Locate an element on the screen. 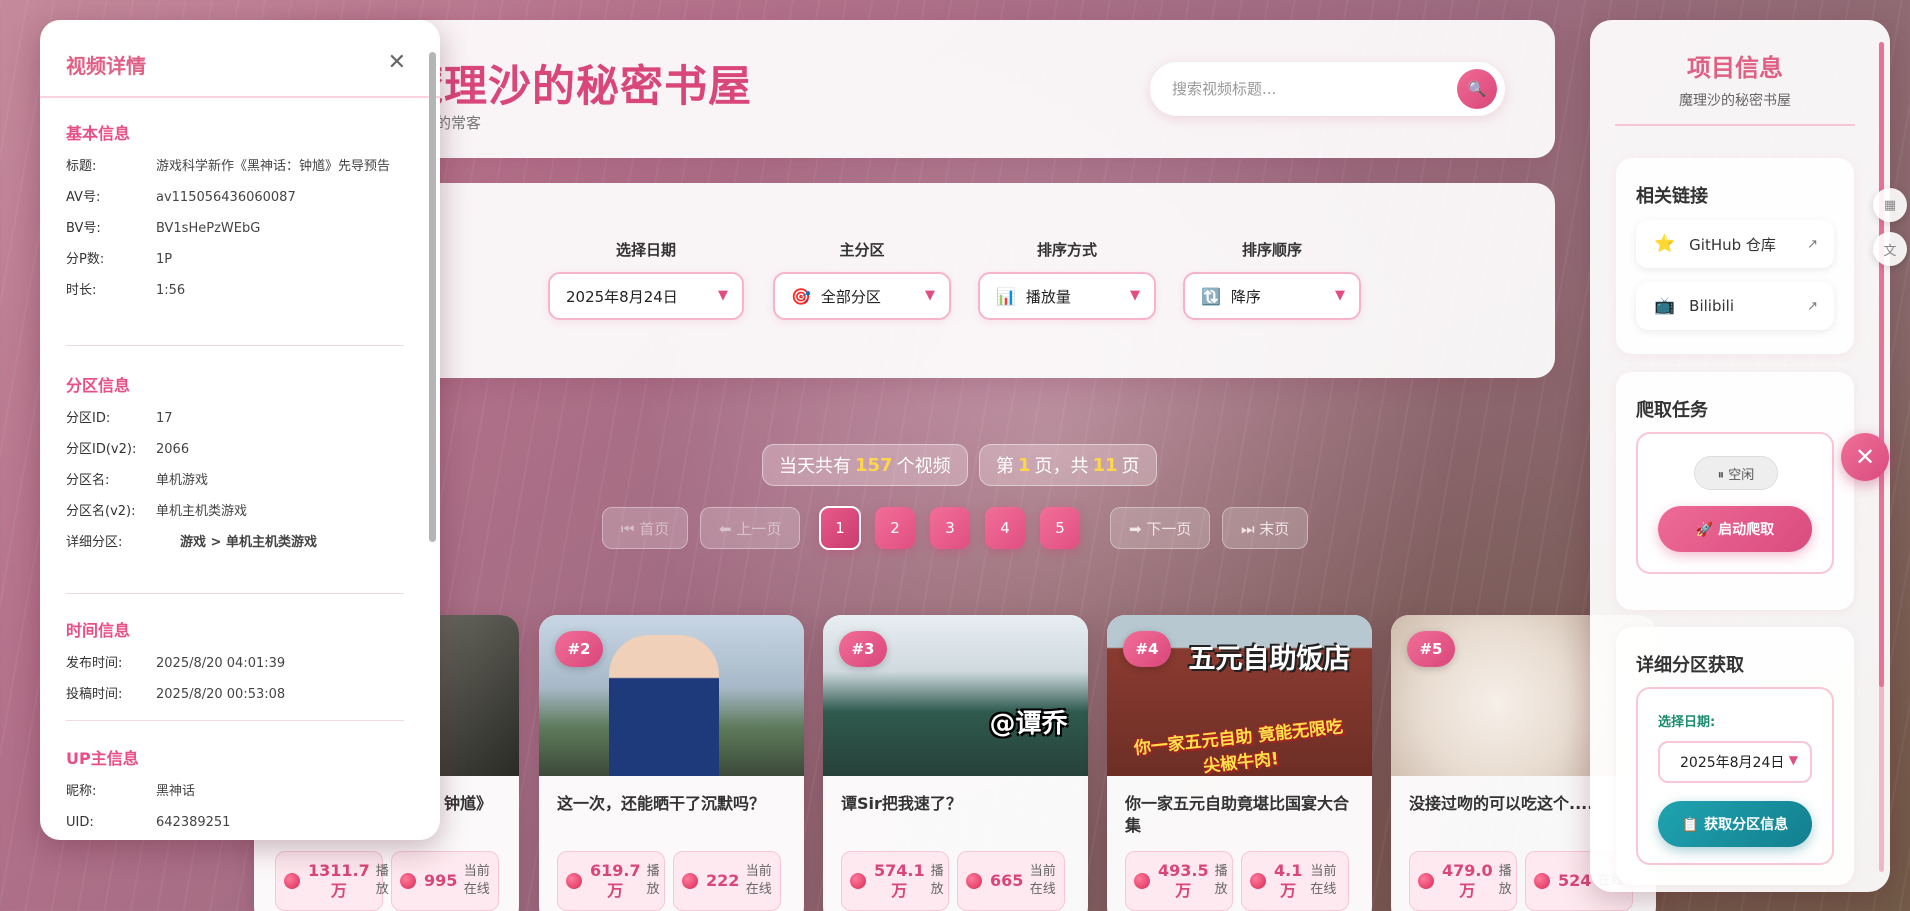 This screenshot has width=1910, height=911. sort-icon: 🔃 is located at coordinates (1211, 296).